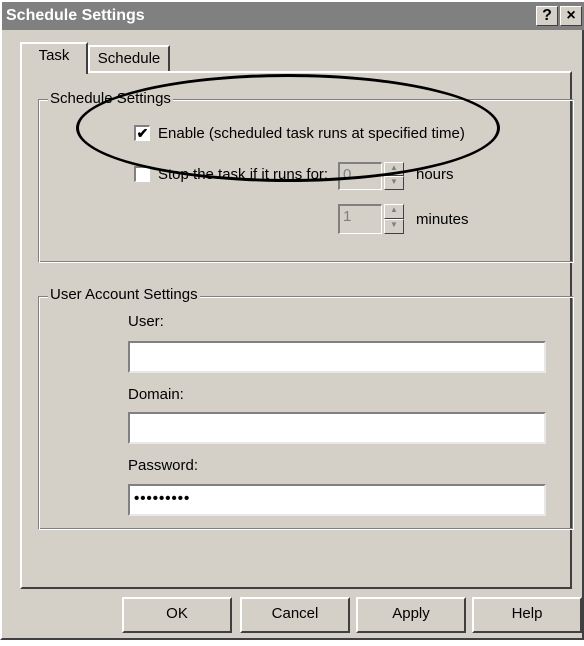 The image size is (584, 646). What do you see at coordinates (292, 15) in the screenshot?
I see `title-bar: Schedule Settings ? ×` at bounding box center [292, 15].